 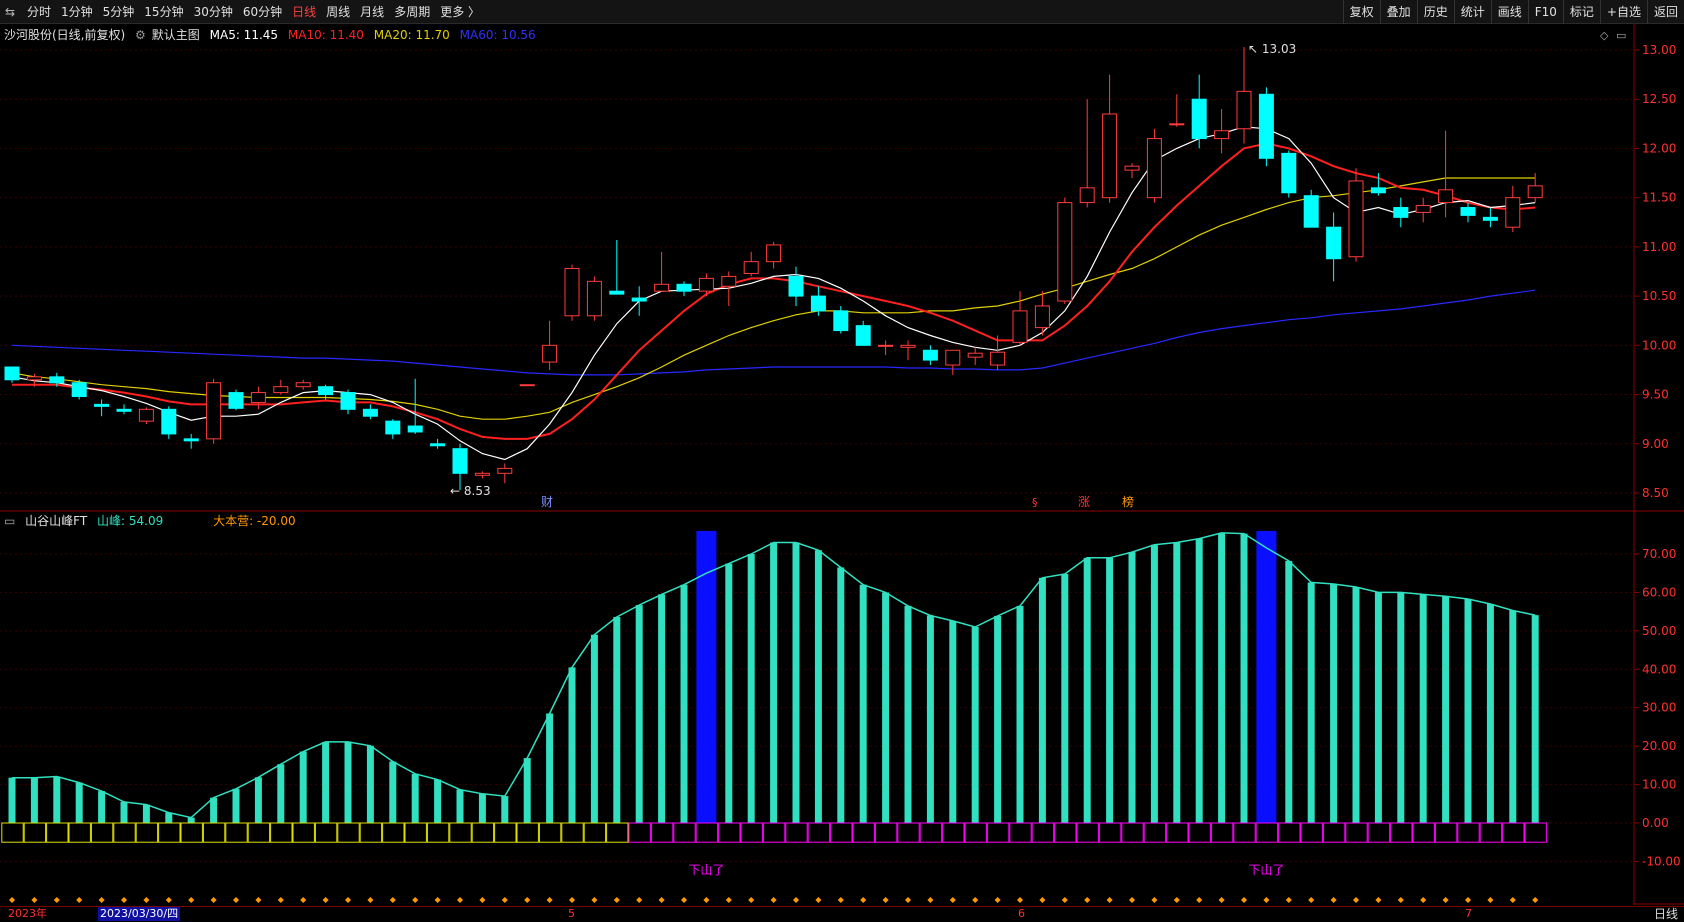 What do you see at coordinates (1128, 501) in the screenshot?
I see `event-marker-bang: 榜` at bounding box center [1128, 501].